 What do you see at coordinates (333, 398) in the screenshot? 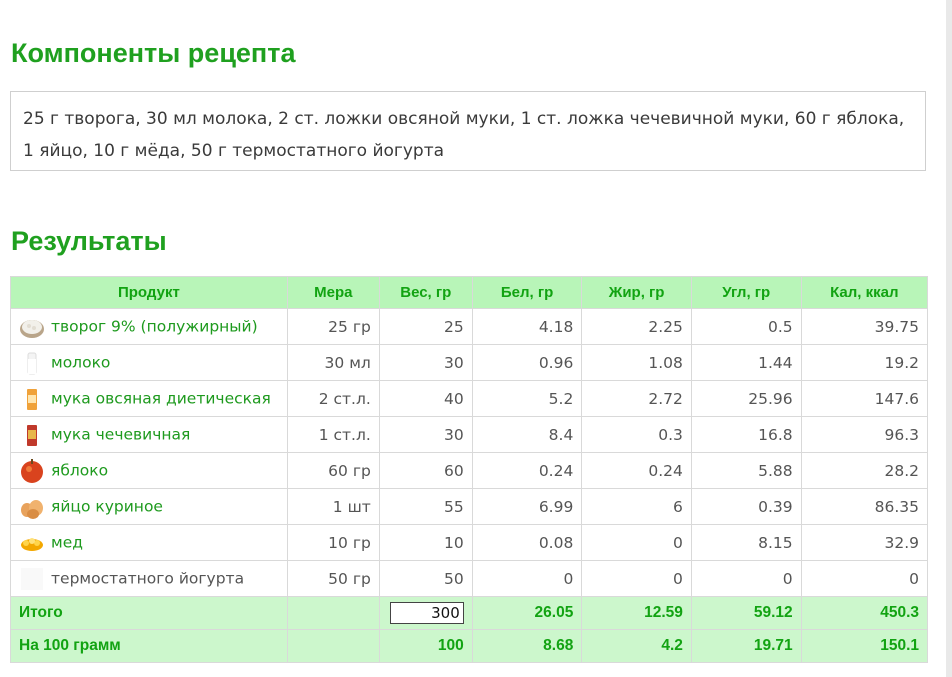
I see `measure-cell: 2 ст.л.` at bounding box center [333, 398].